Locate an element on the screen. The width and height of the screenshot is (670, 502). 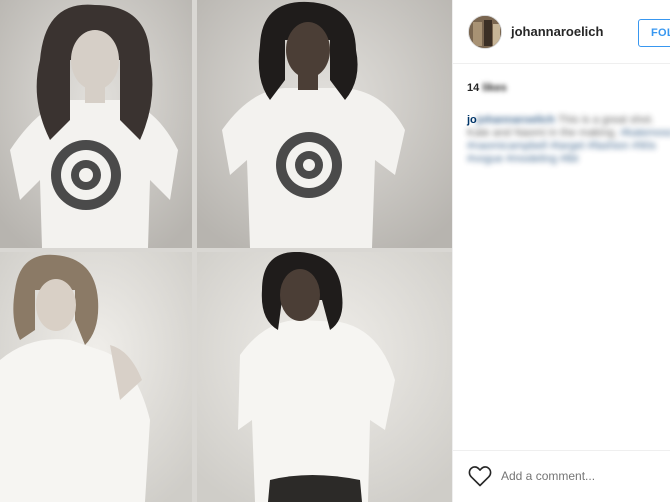
post-header: johannaroelich FOLLOW is located at coordinates (561, 32).